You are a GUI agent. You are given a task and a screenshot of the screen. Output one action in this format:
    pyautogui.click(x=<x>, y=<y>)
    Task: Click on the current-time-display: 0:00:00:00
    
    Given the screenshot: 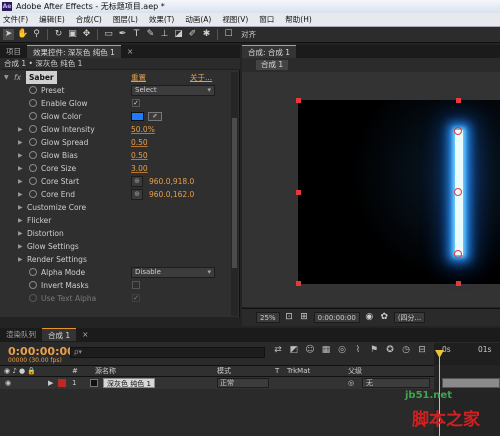 What is the action you would take?
    pyautogui.click(x=336, y=317)
    